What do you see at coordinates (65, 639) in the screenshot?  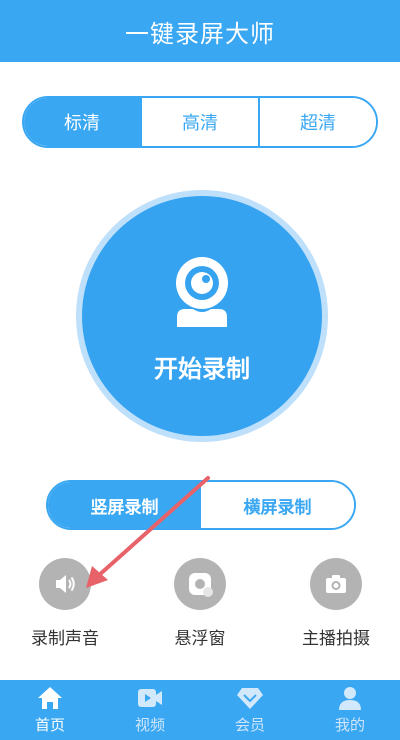 I see `record-audio-label: 录制声音` at bounding box center [65, 639].